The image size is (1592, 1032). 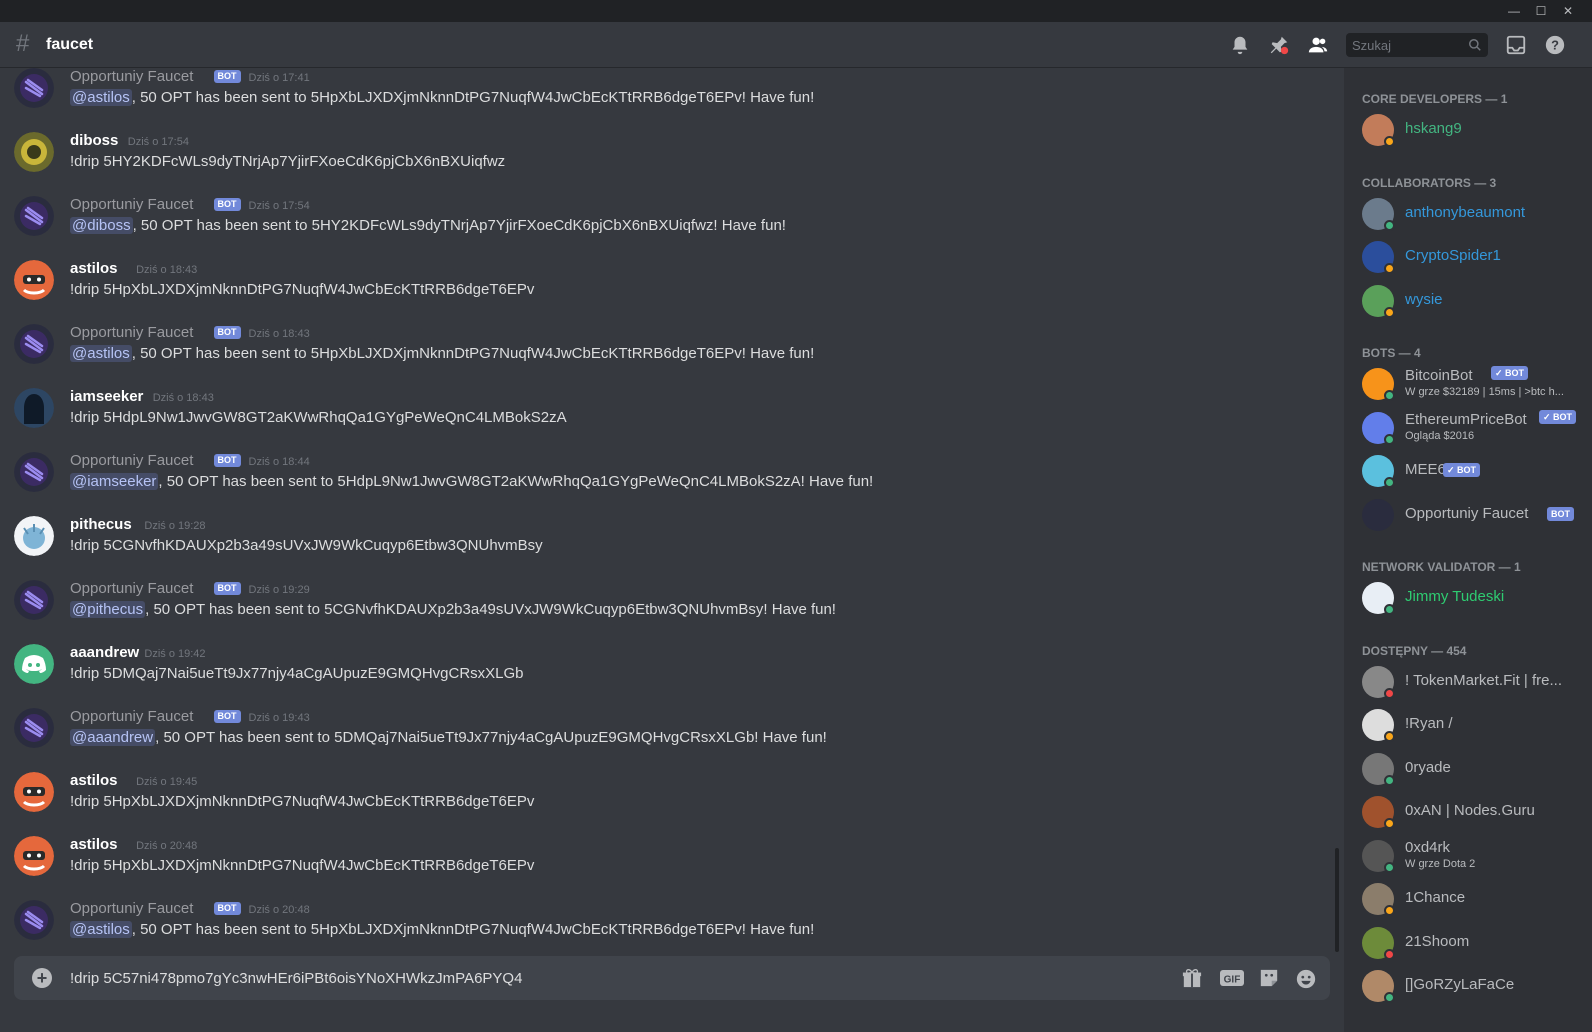 I want to click on member-item: Jimmy Tudeski, so click(x=1476, y=600).